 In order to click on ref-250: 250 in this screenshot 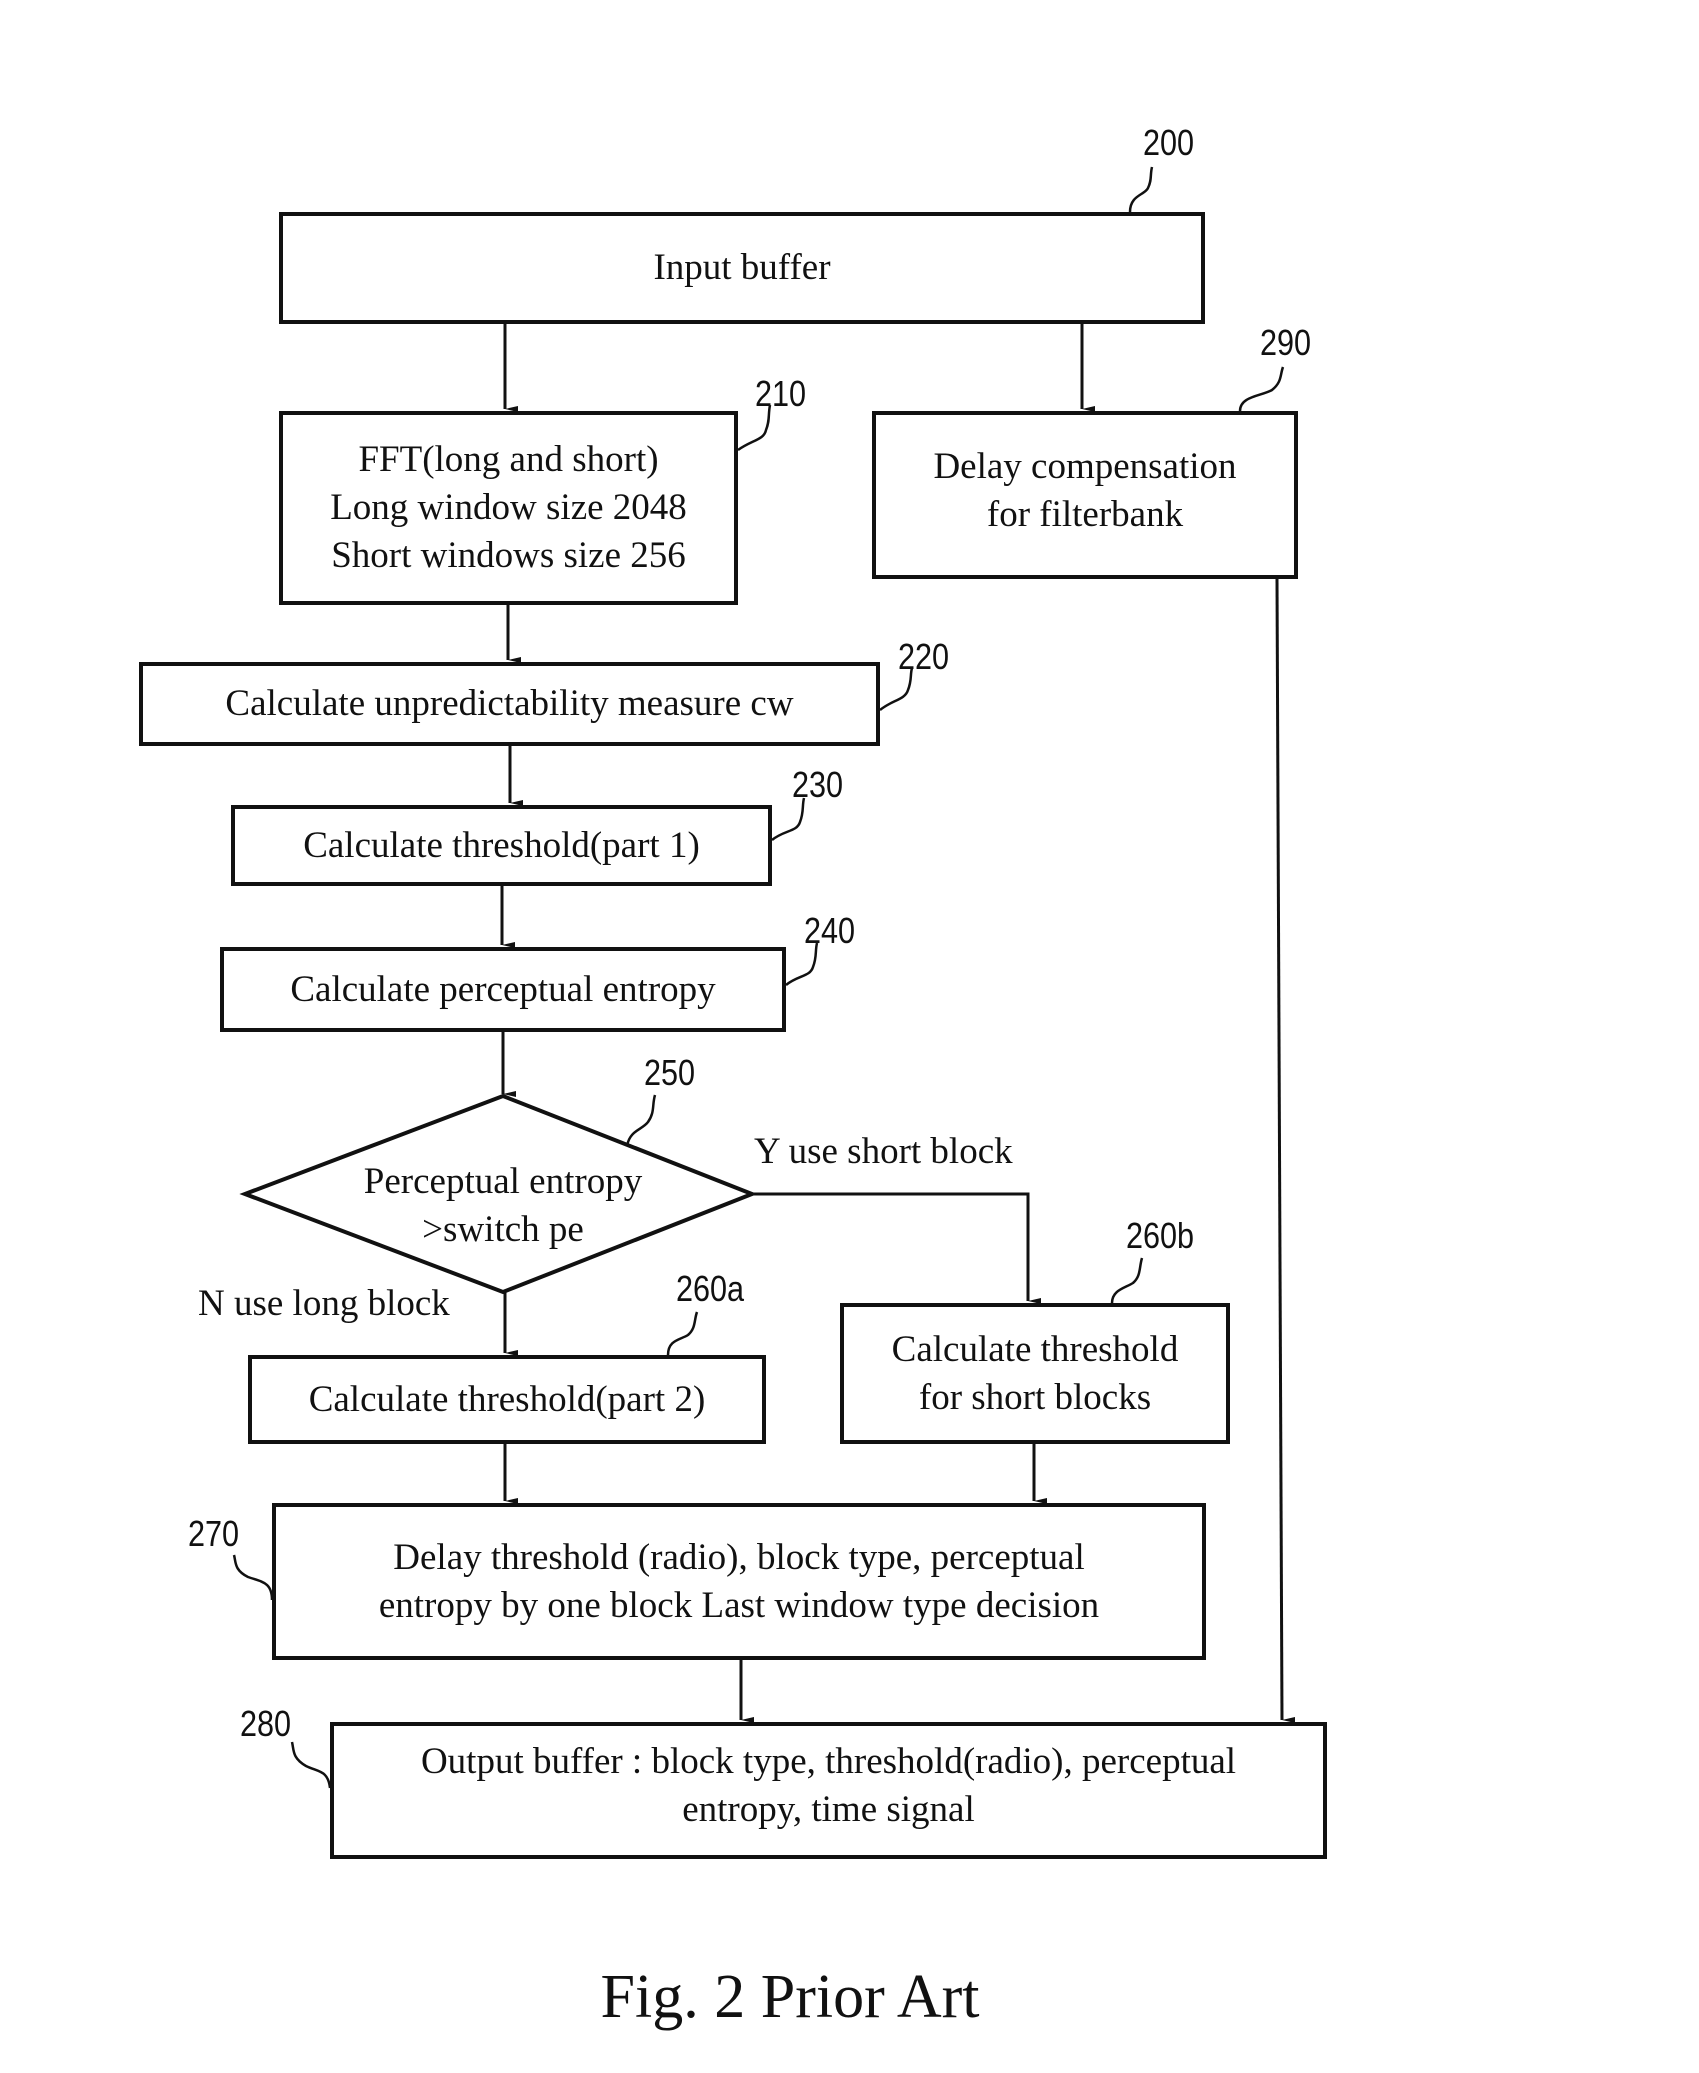, I will do `click(670, 1072)`.